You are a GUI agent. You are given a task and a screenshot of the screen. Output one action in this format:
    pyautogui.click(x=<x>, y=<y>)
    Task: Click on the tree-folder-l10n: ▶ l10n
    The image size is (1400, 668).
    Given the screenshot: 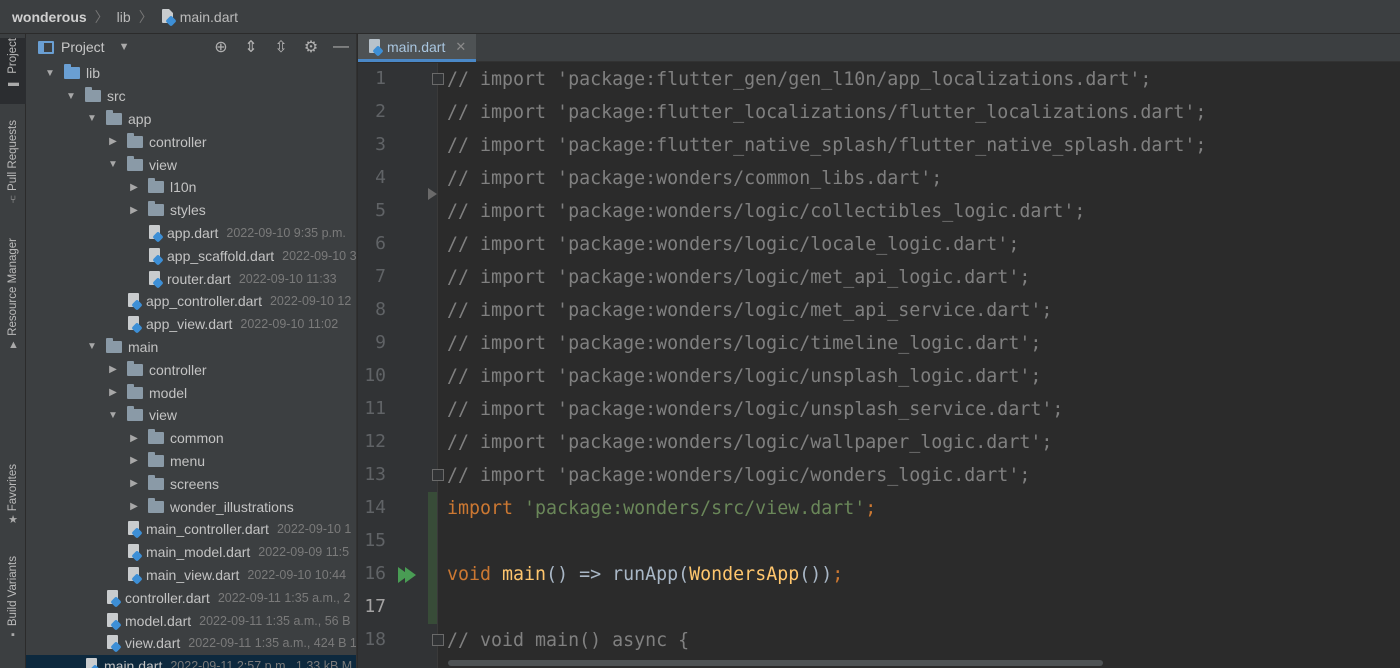 What is the action you would take?
    pyautogui.click(x=191, y=187)
    